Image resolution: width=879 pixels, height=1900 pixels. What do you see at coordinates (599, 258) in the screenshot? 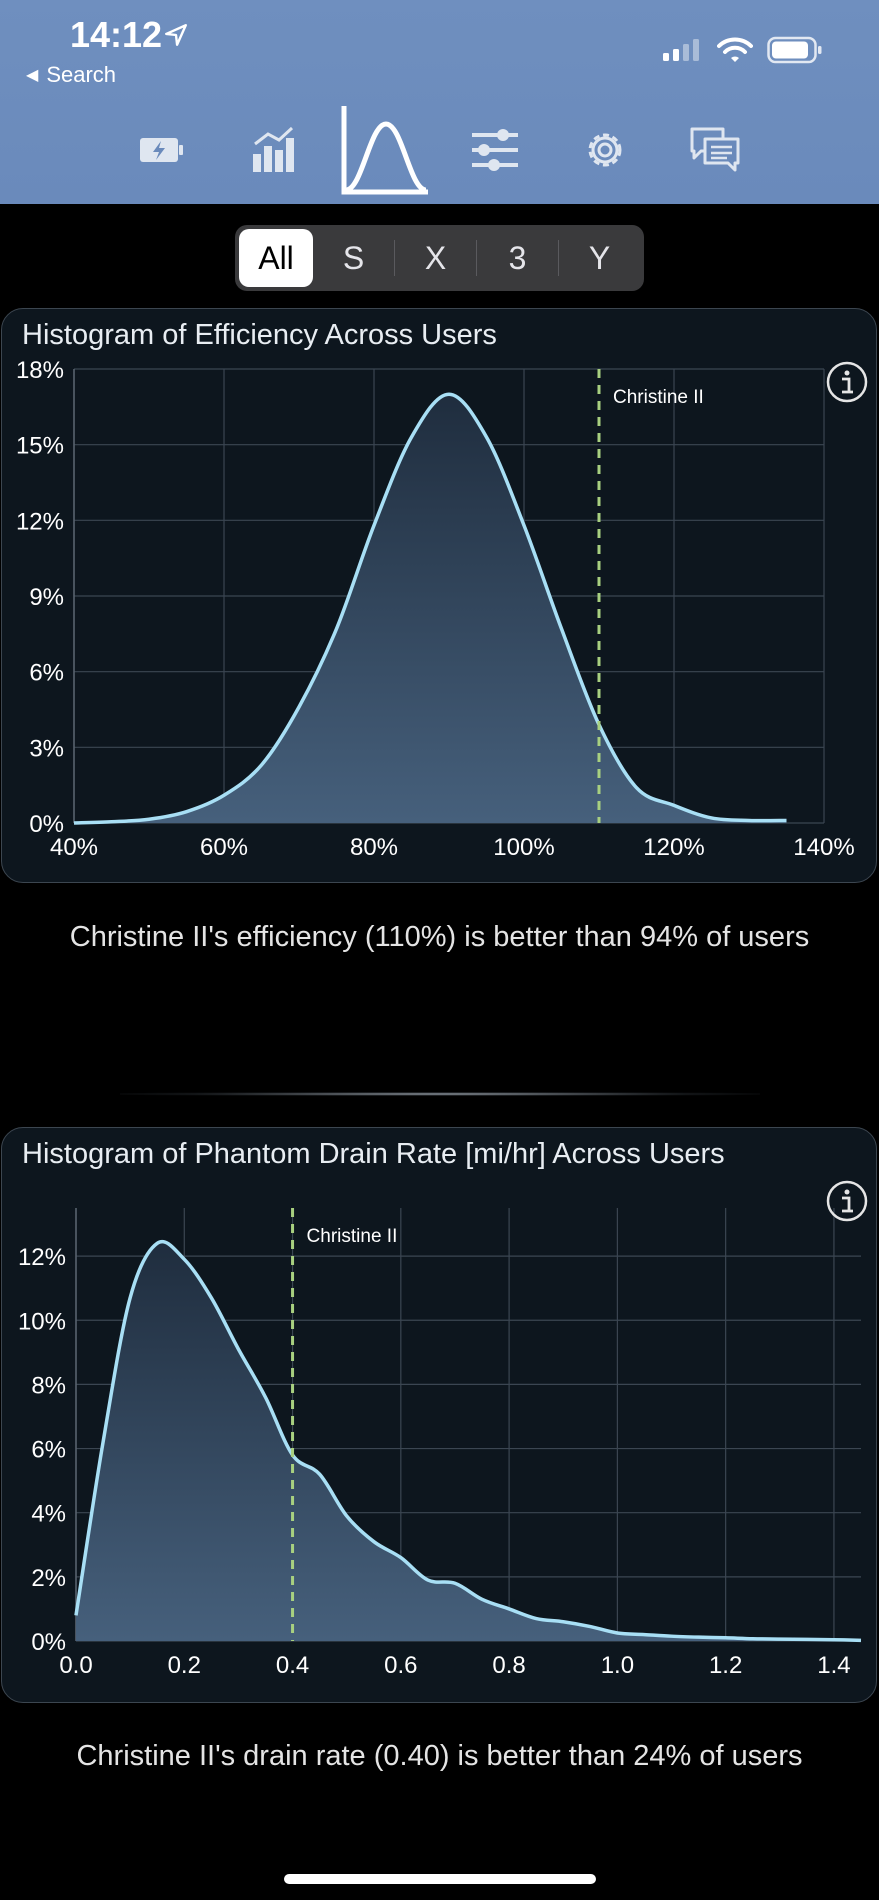
I see `segment-y: Y` at bounding box center [599, 258].